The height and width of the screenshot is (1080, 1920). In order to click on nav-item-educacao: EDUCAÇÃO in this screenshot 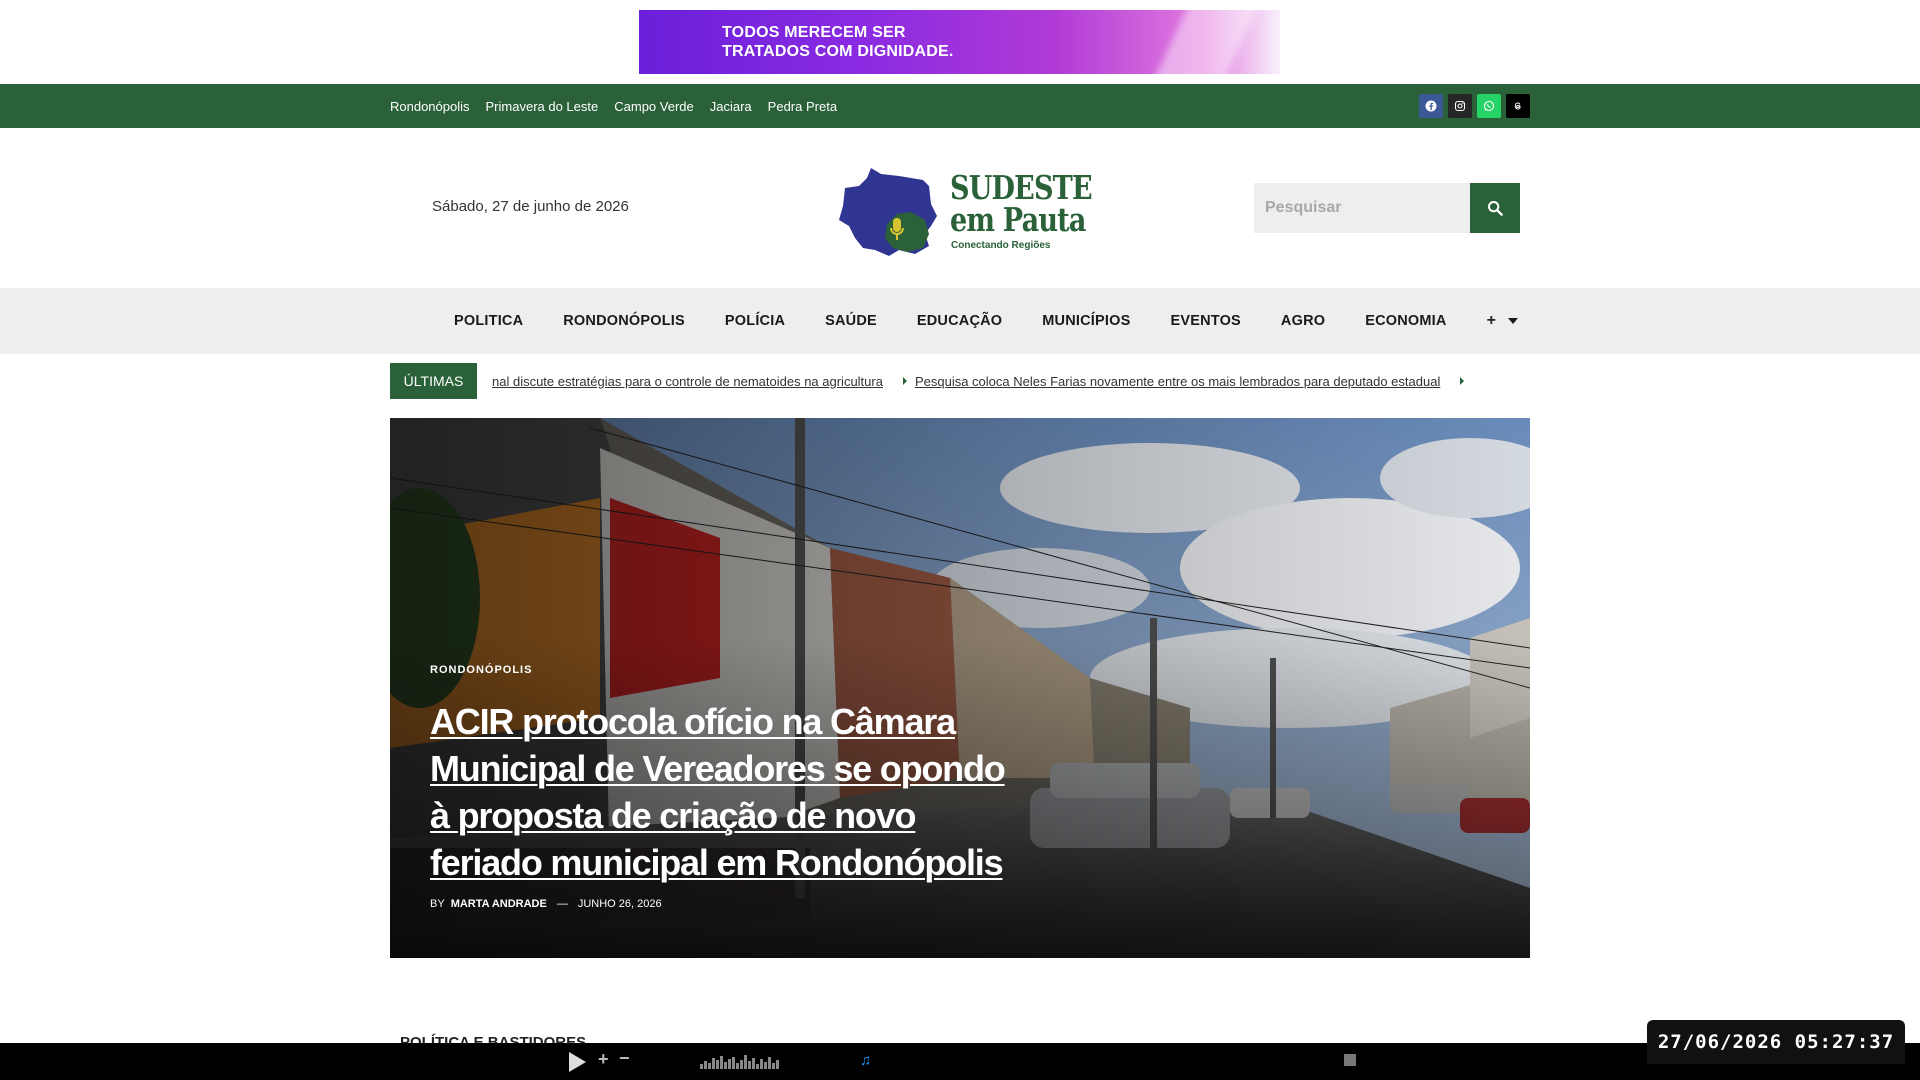, I will do `click(959, 321)`.